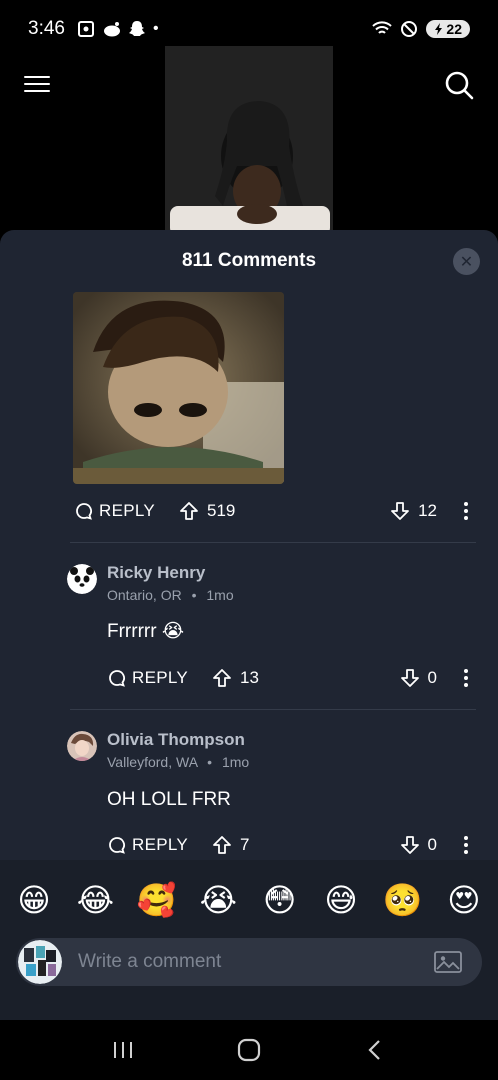 The height and width of the screenshot is (1080, 498). I want to click on upvote-count: 519, so click(221, 510).